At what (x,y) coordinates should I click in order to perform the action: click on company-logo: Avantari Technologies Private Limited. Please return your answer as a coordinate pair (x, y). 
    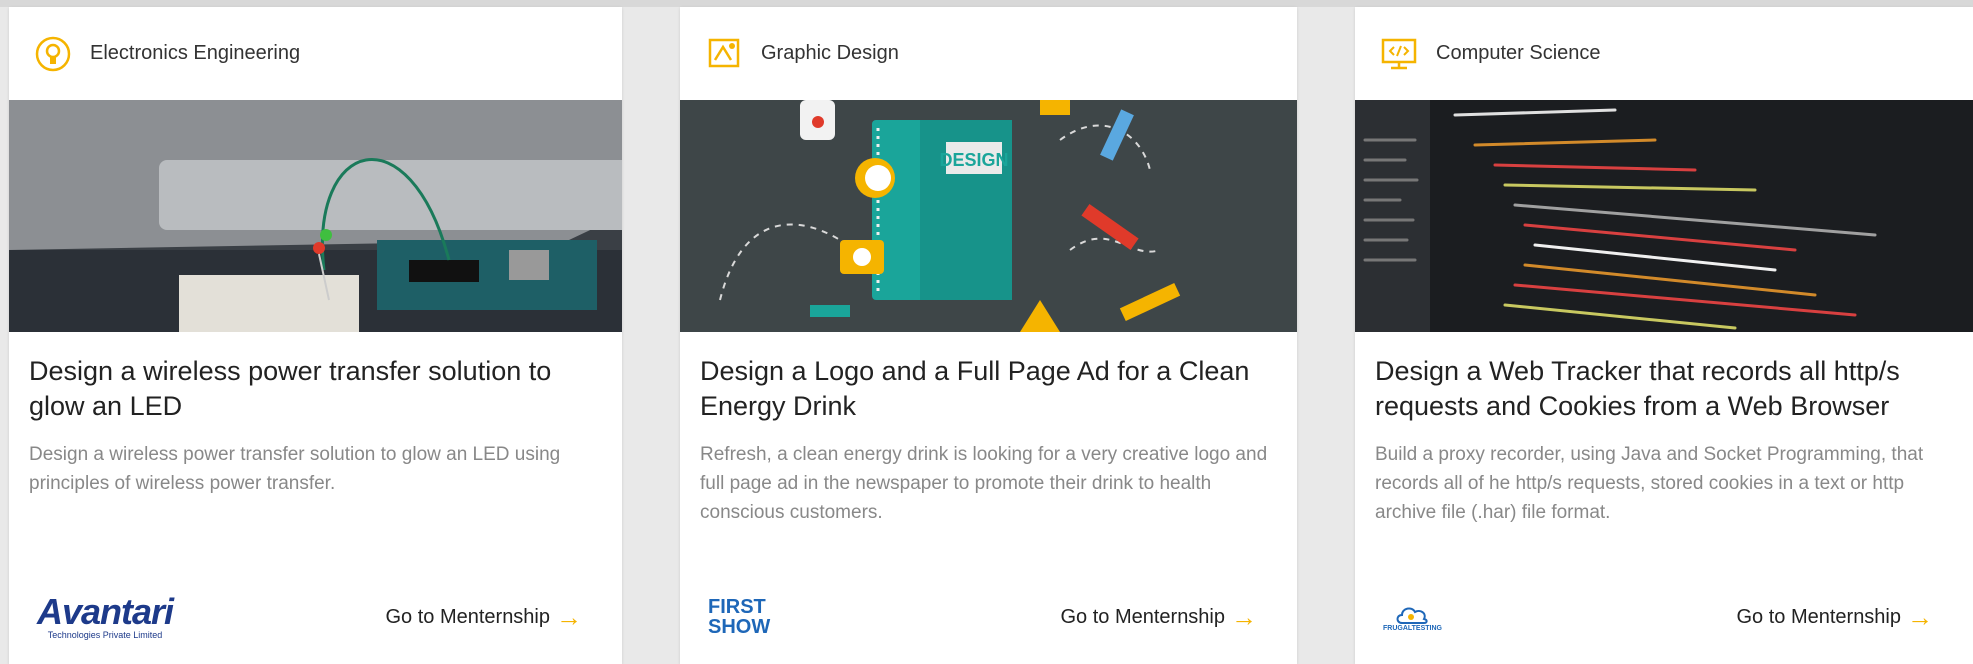
    Looking at the image, I should click on (105, 616).